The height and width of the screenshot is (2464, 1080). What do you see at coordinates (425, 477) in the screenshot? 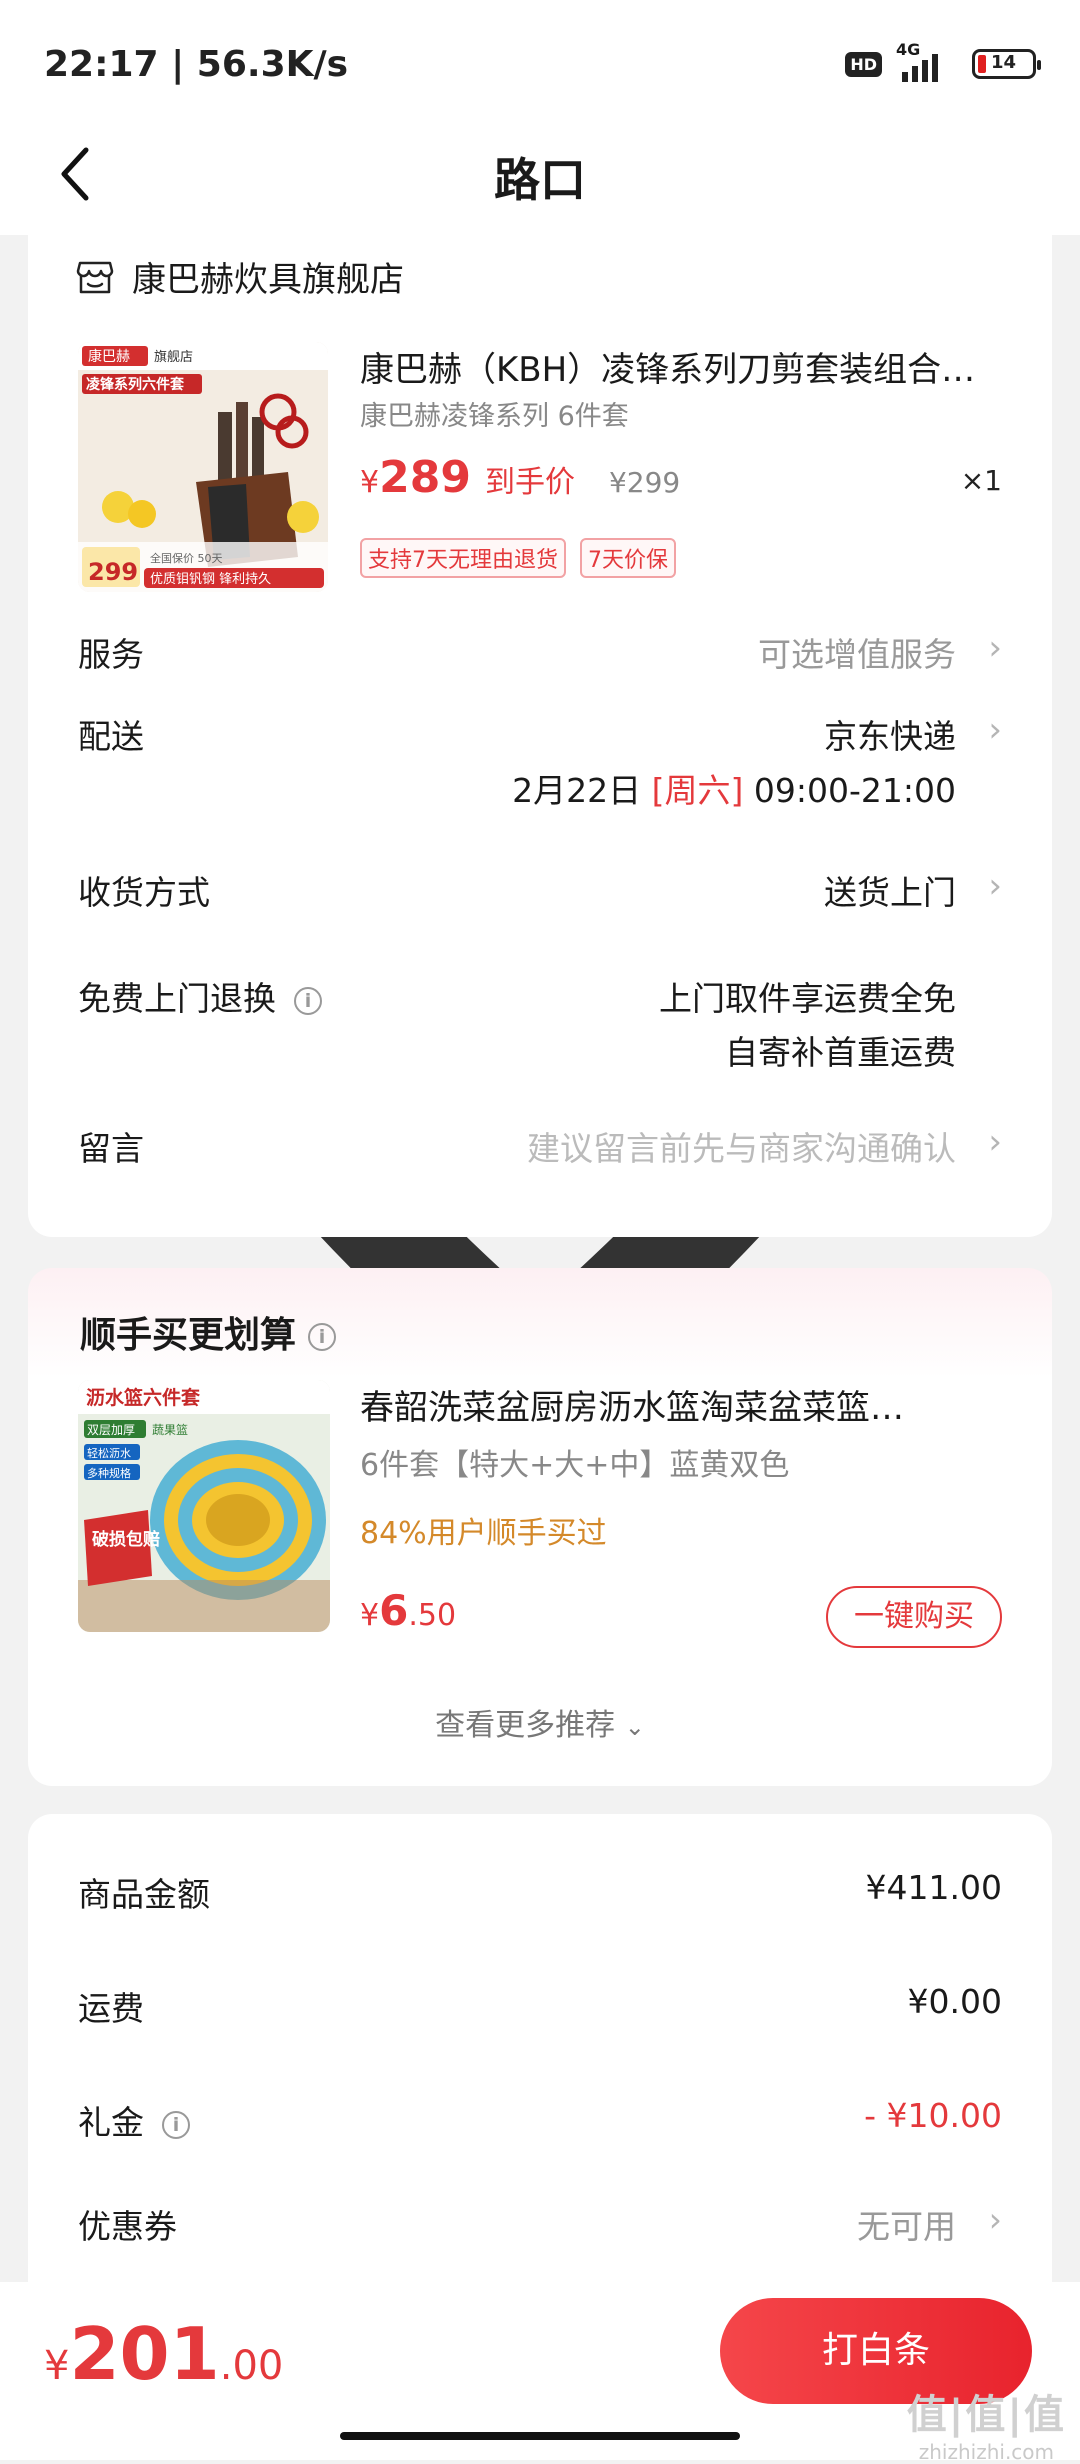
I see `product-price: 289` at bounding box center [425, 477].